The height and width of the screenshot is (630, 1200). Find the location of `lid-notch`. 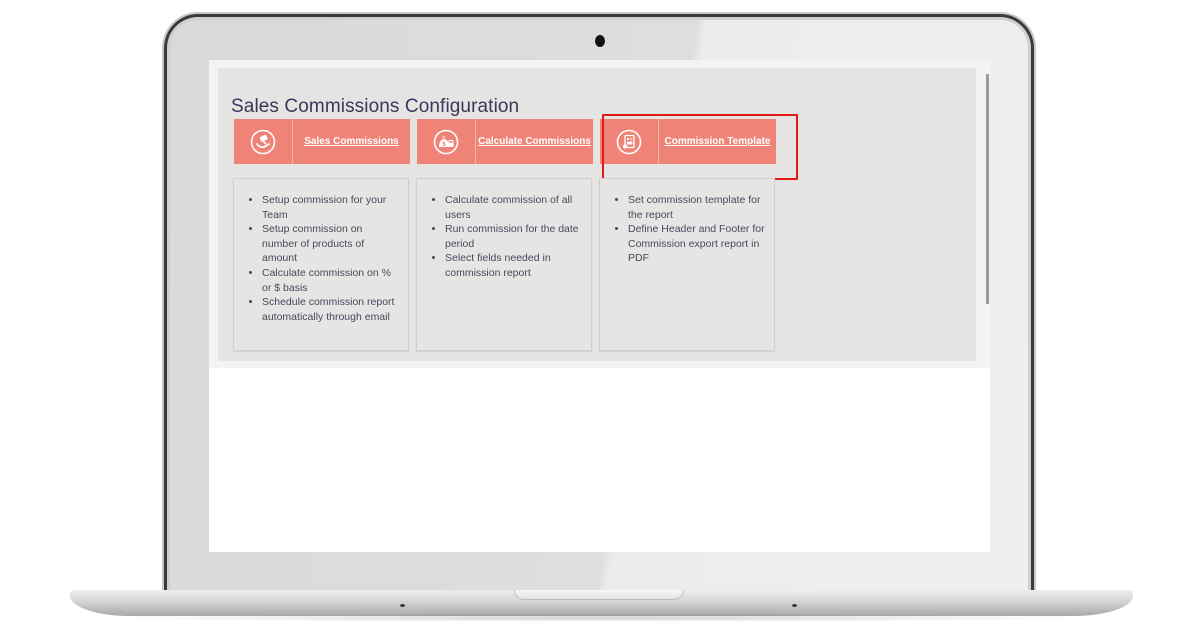

lid-notch is located at coordinates (599, 595).